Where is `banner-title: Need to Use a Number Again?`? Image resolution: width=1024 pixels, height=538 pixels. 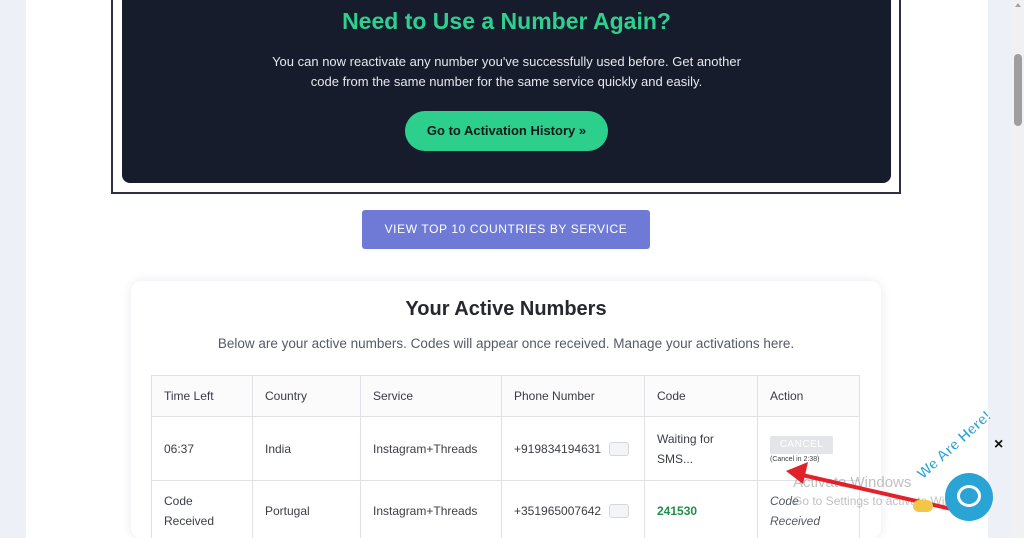
banner-title: Need to Use a Number Again? is located at coordinates (506, 21).